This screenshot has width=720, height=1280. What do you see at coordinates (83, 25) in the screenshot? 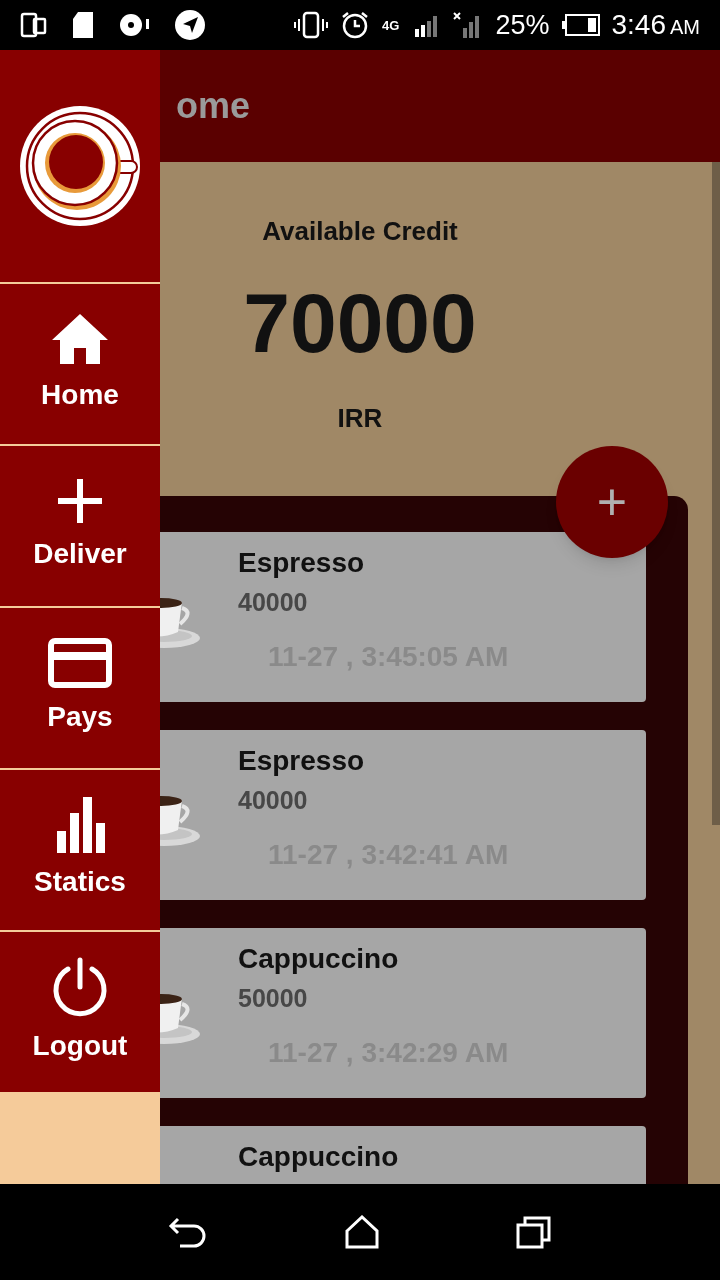
I see `sd-card-icon` at bounding box center [83, 25].